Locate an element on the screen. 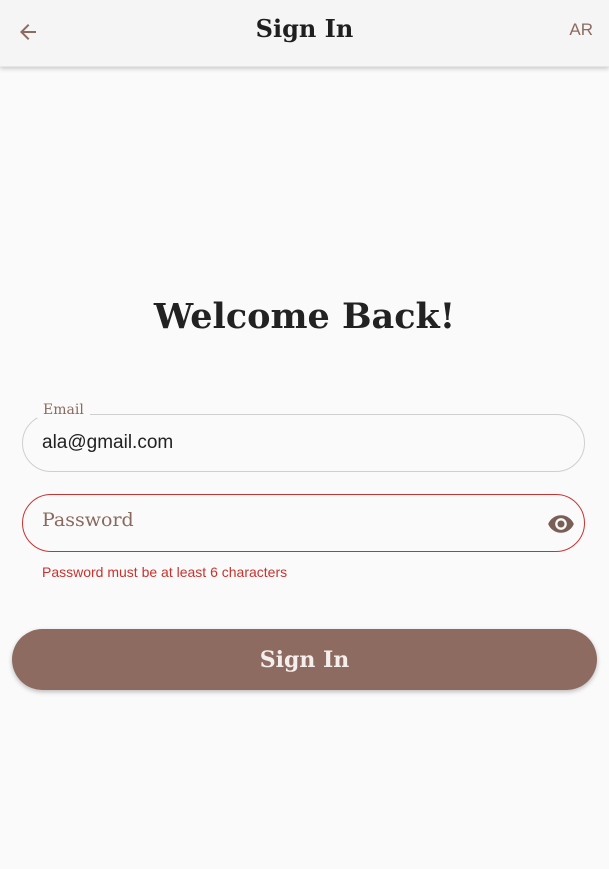 The height and width of the screenshot is (869, 609). sign-in-button-label: Sign In is located at coordinates (304, 659).